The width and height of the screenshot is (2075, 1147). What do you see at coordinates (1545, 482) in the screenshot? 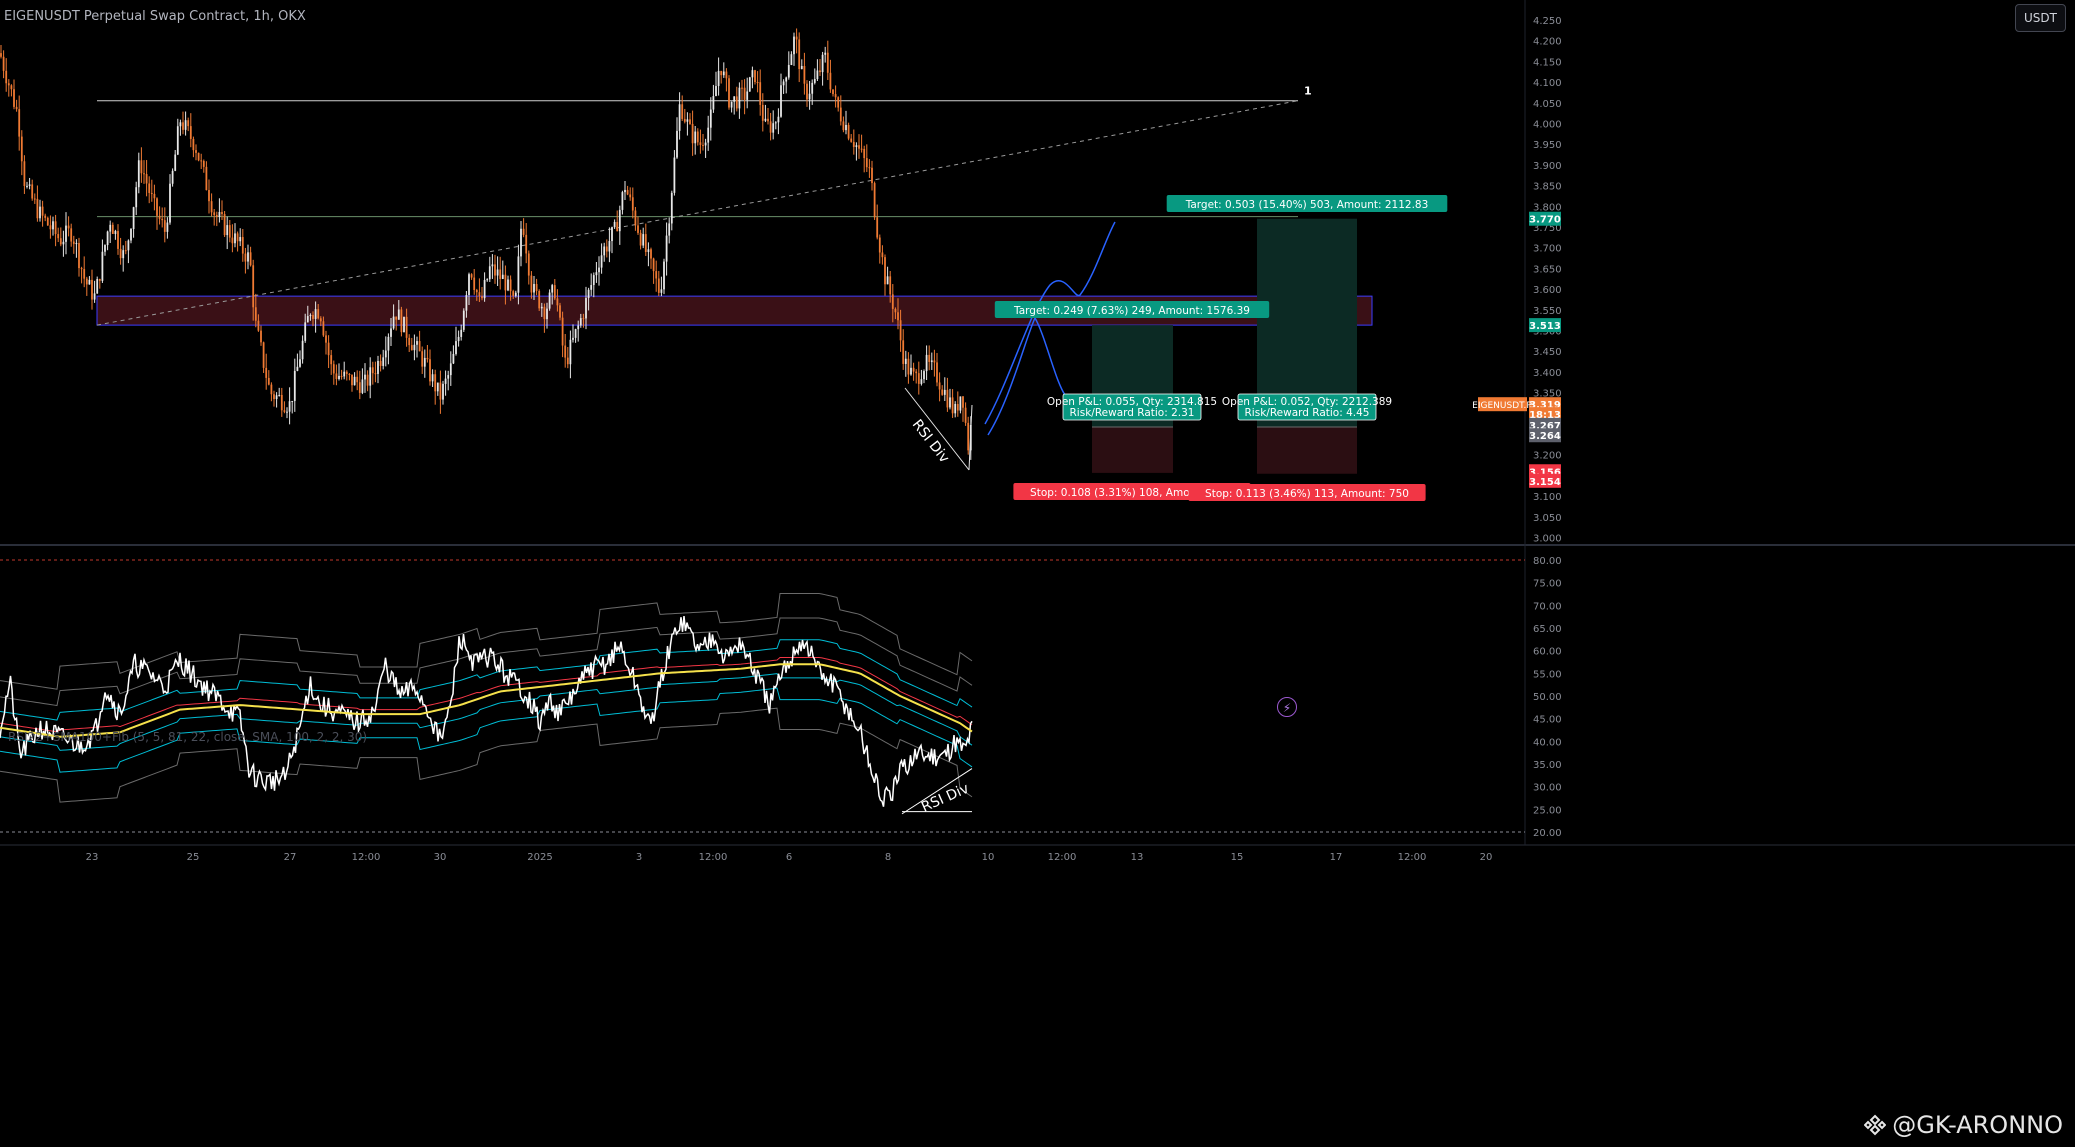
I see `price-badge: 3.154` at bounding box center [1545, 482].